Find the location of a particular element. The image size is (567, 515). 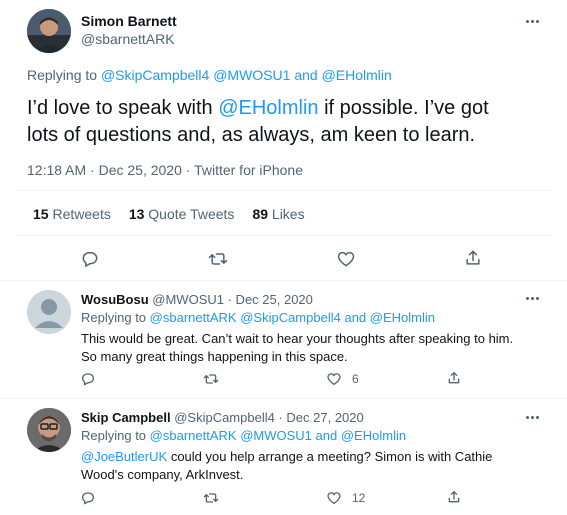

retweets-label: Retweets is located at coordinates (81, 214).